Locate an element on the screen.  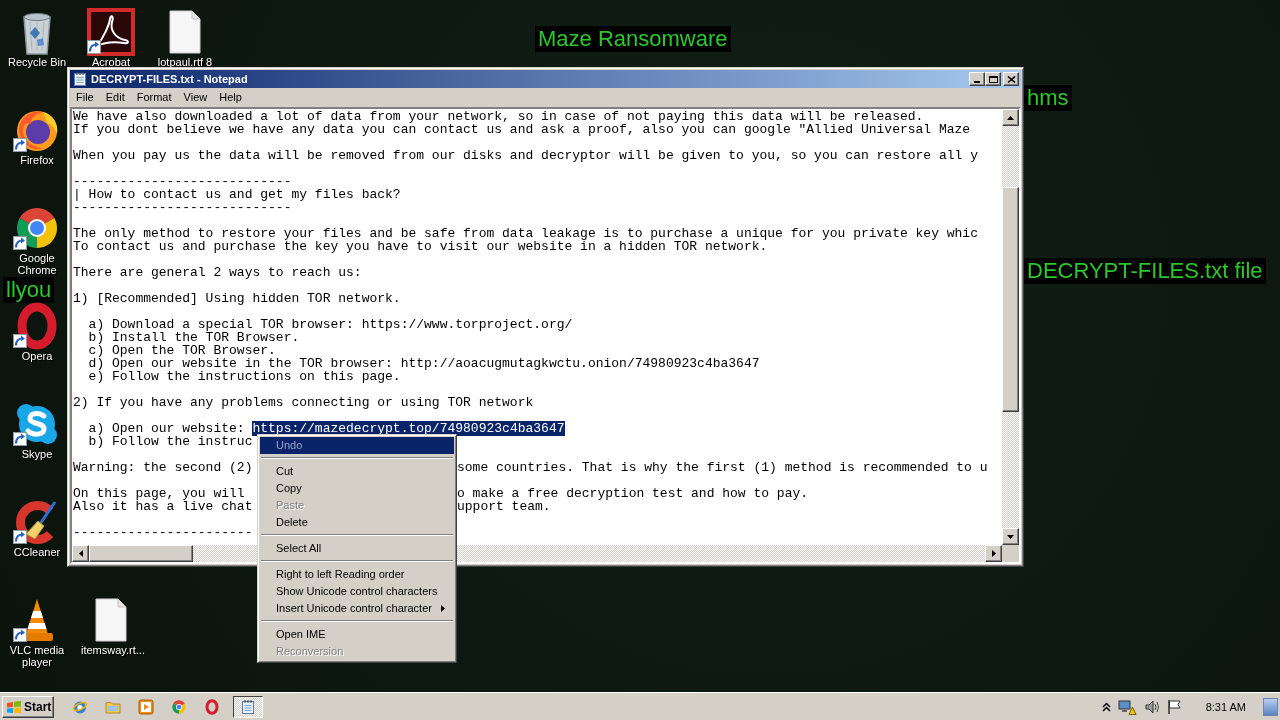
flag-icon is located at coordinates (1173, 706).